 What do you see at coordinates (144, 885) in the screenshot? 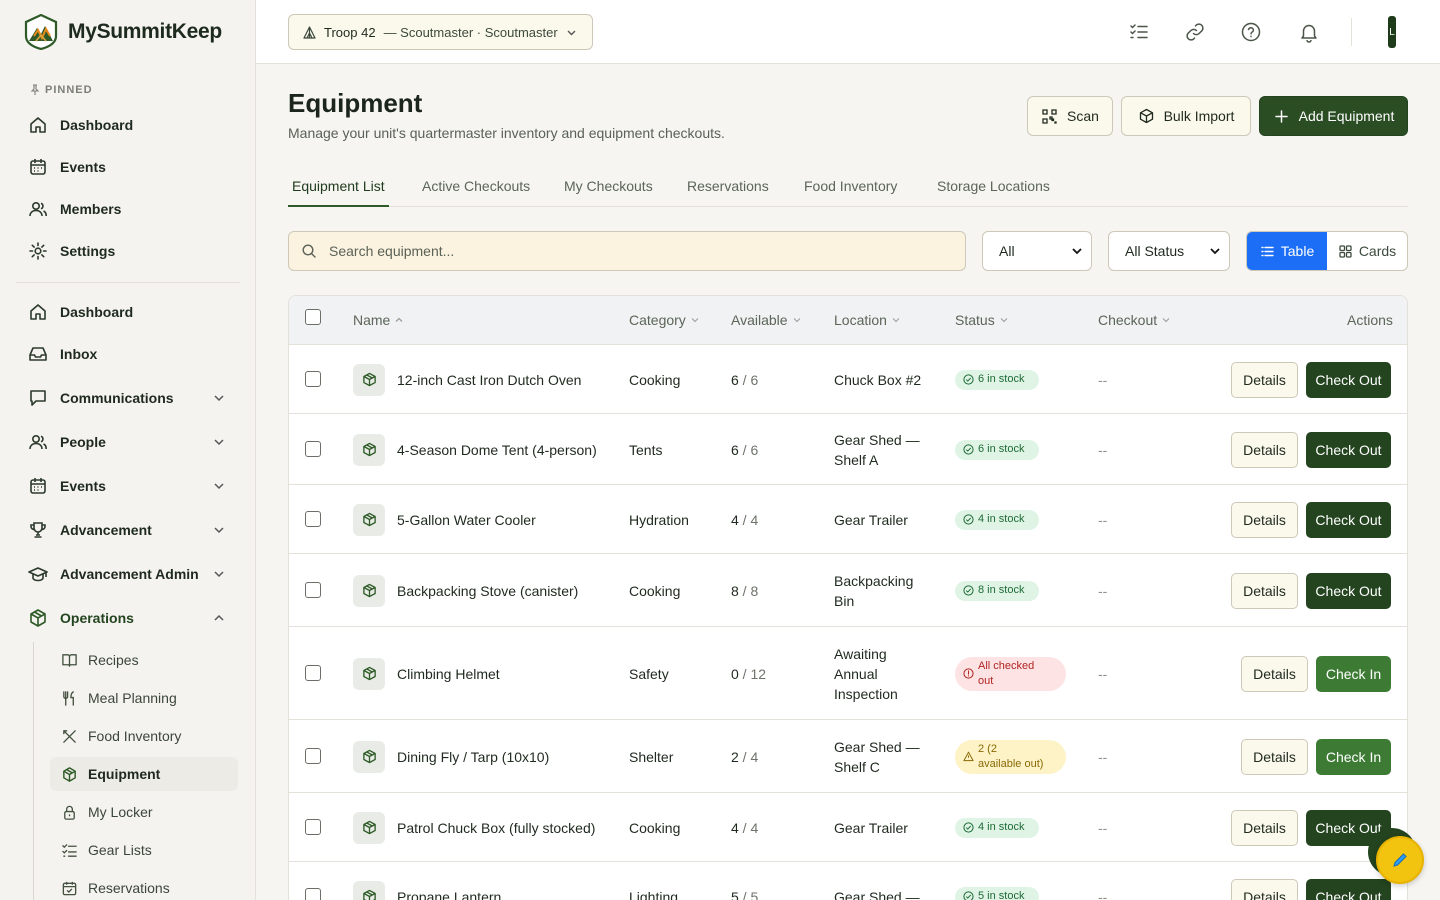
I see `sidebar-subitem-reservations: Reservations` at bounding box center [144, 885].